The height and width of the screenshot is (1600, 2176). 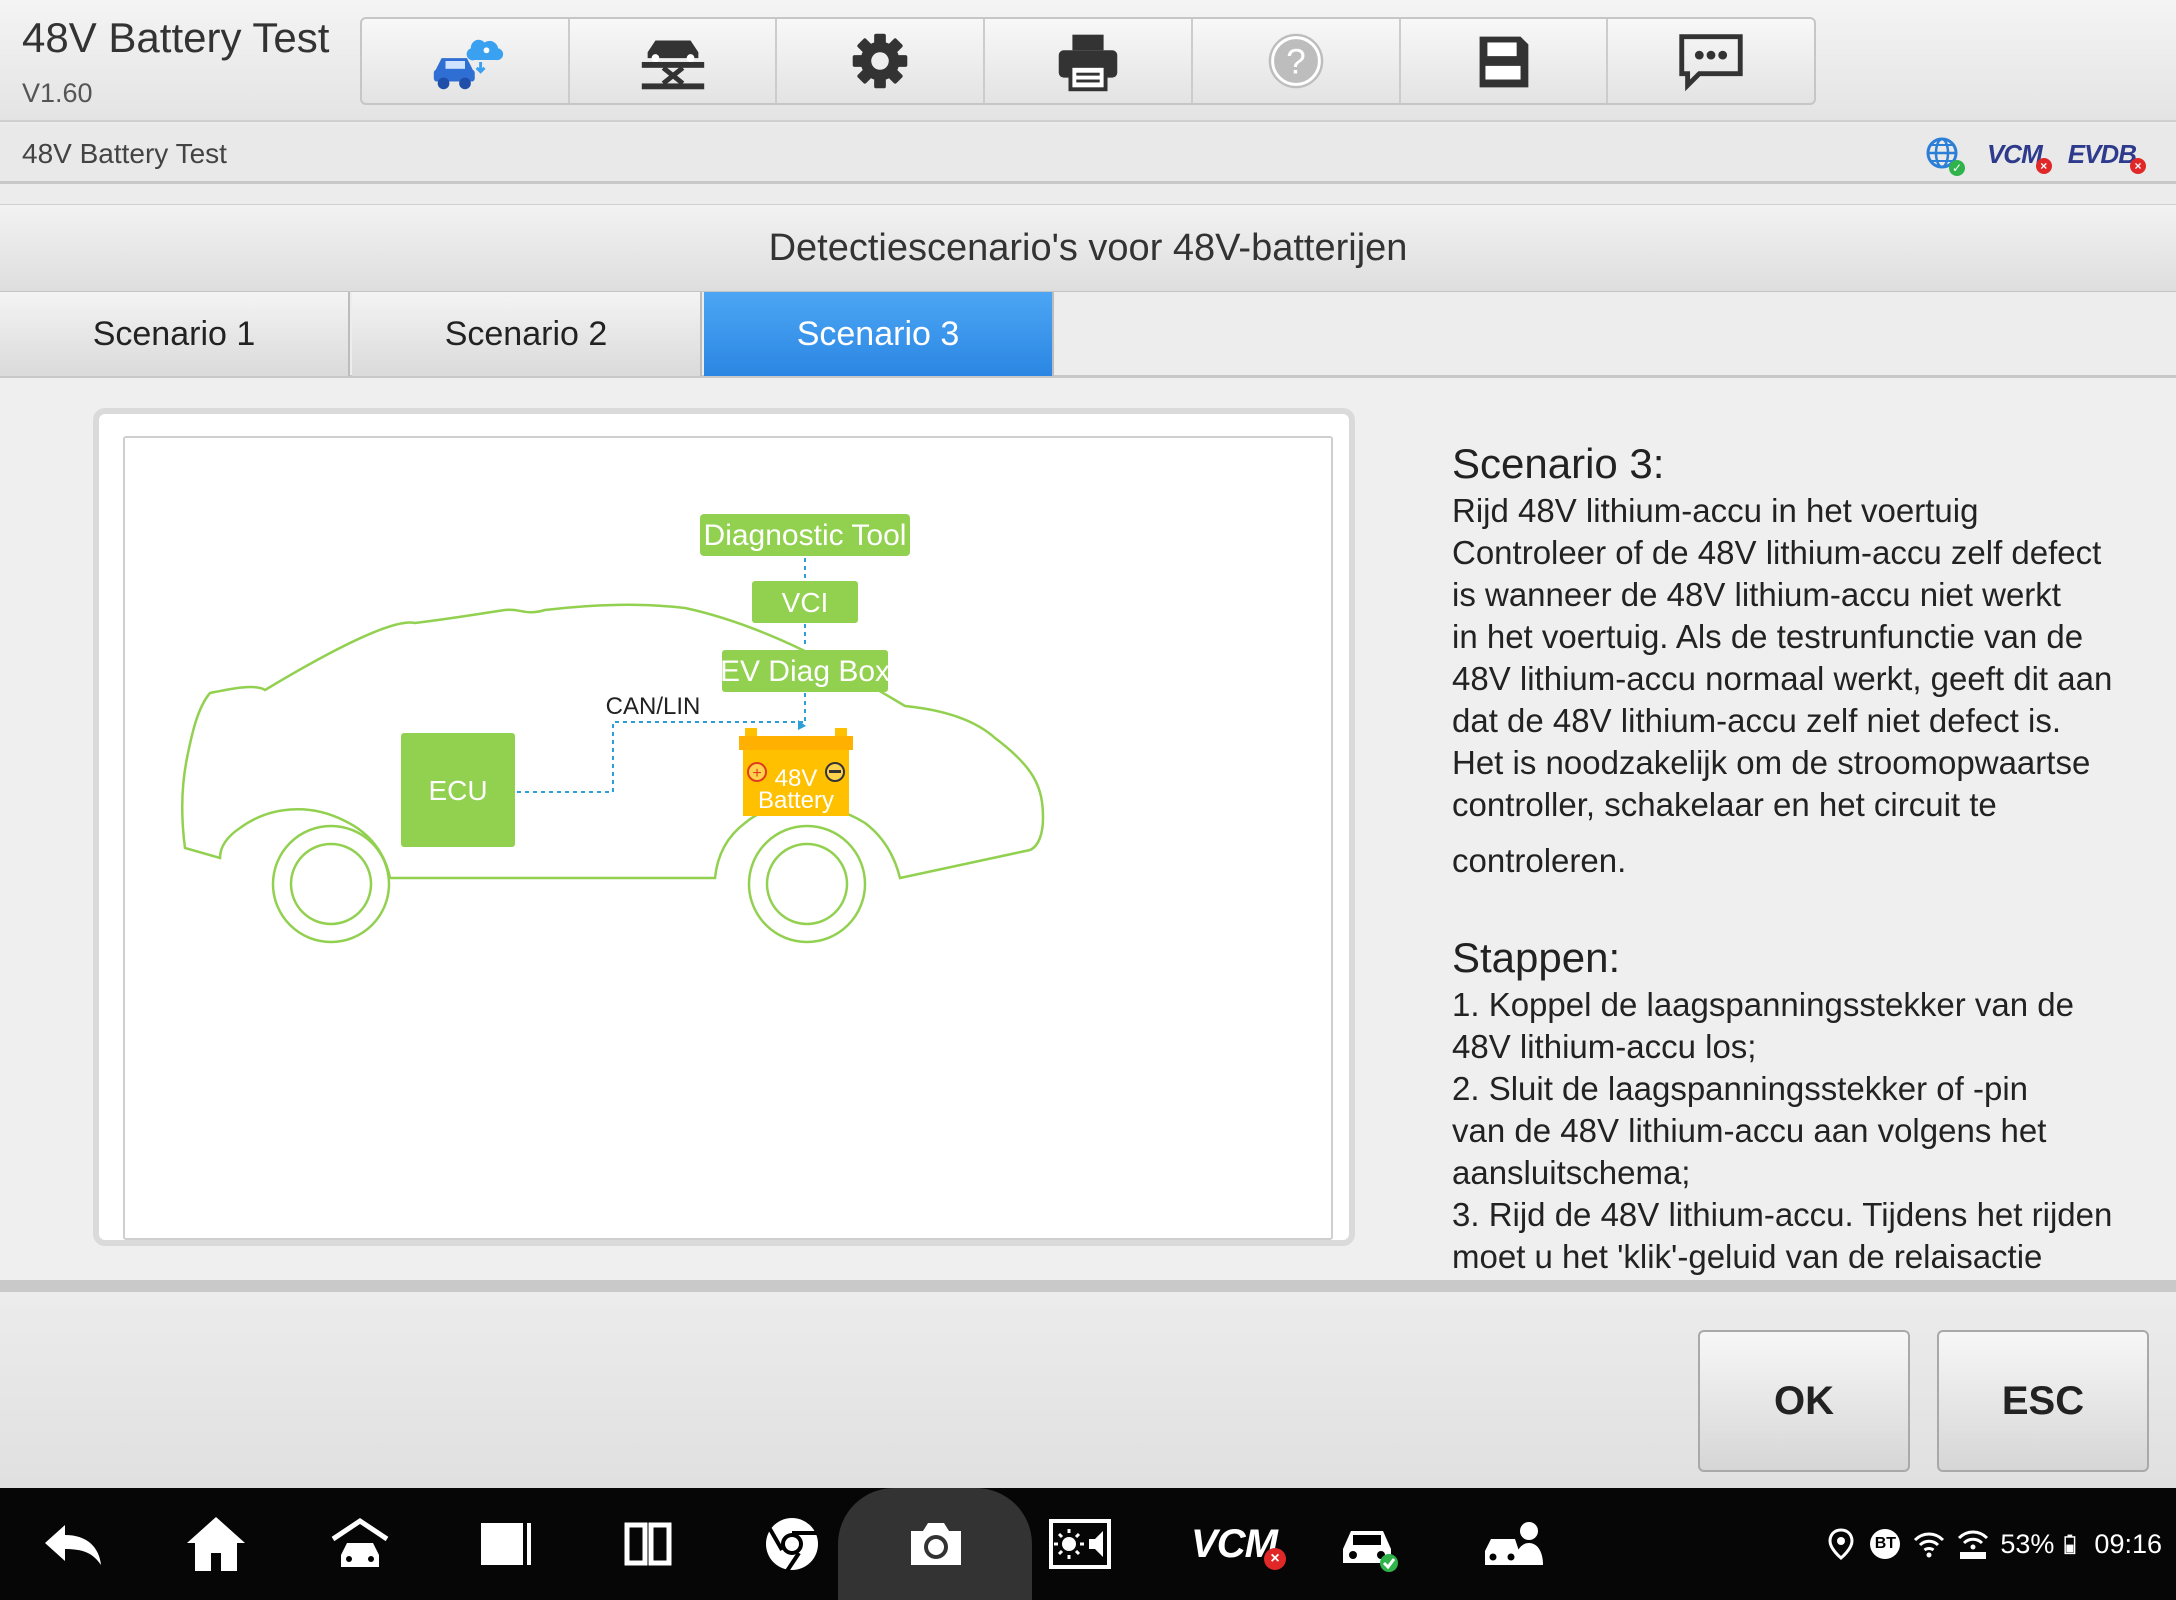 I want to click on tab-scenario-2: Scenario 2, so click(x=527, y=334).